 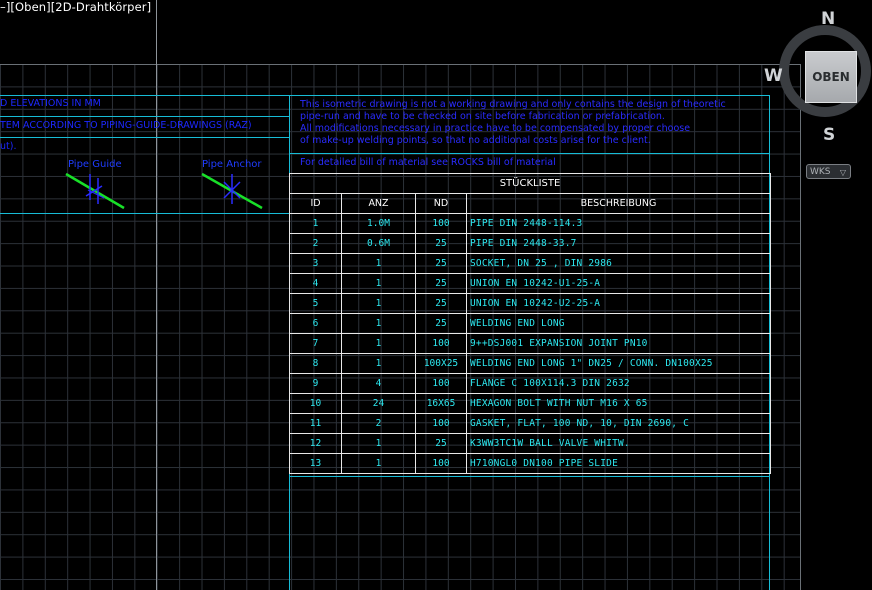 I want to click on table-row: 10 24 16X65 HEXAGON BOLT WITH NUT M16 X 65, so click(x=530, y=403).